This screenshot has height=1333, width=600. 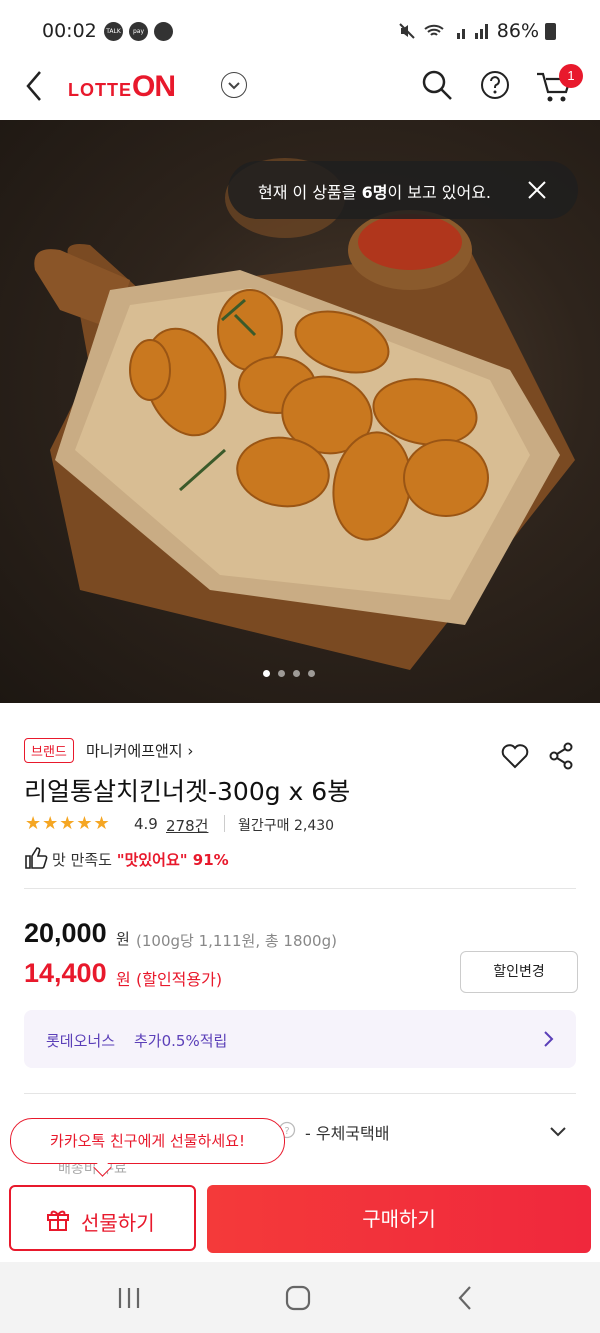 What do you see at coordinates (517, 31) in the screenshot?
I see `battery-percent: 86%` at bounding box center [517, 31].